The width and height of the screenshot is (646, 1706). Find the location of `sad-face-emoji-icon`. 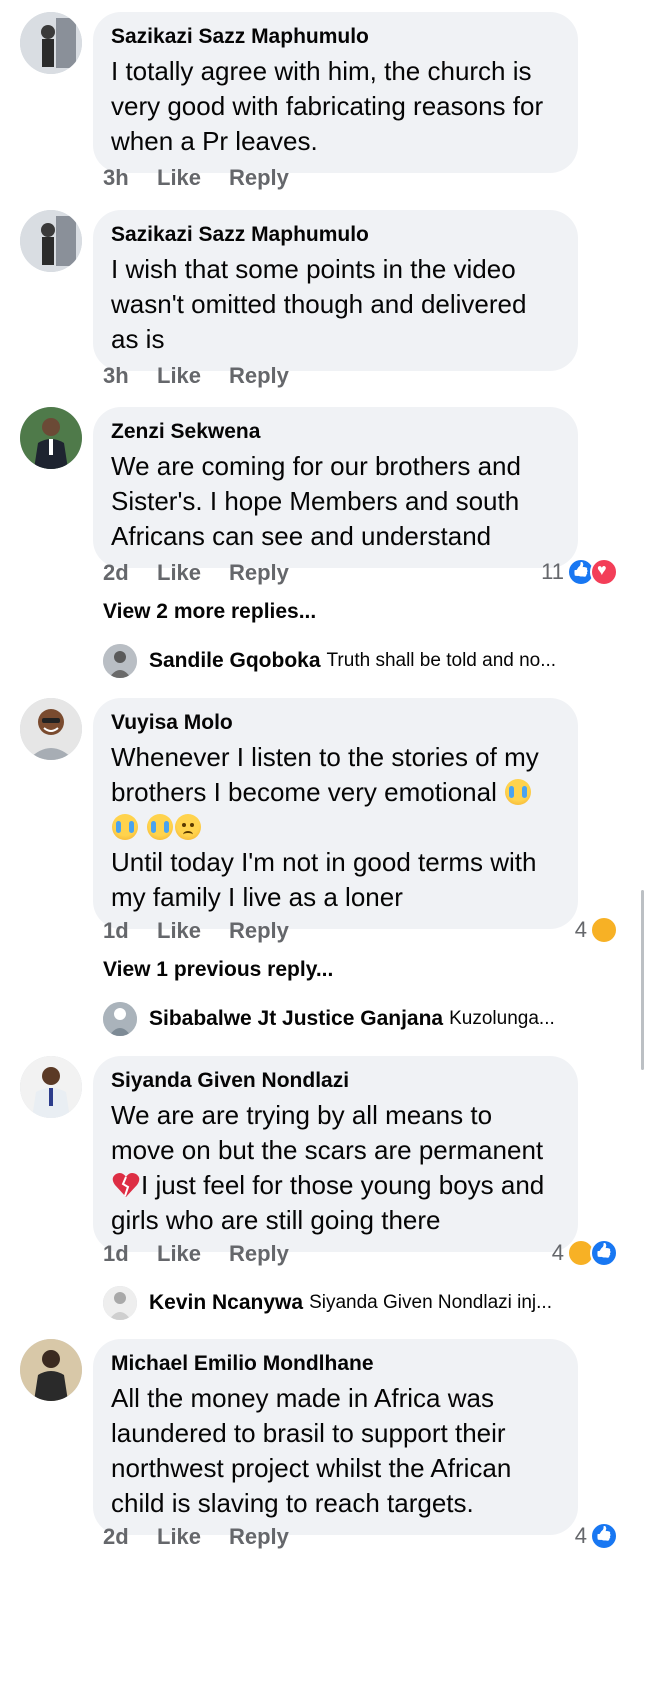

sad-face-emoji-icon is located at coordinates (188, 827).